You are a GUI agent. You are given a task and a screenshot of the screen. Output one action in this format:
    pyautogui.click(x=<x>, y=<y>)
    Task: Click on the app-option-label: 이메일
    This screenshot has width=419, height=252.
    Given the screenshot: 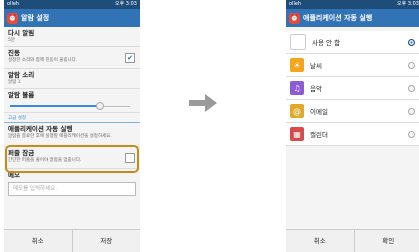 What is the action you would take?
    pyautogui.click(x=319, y=112)
    